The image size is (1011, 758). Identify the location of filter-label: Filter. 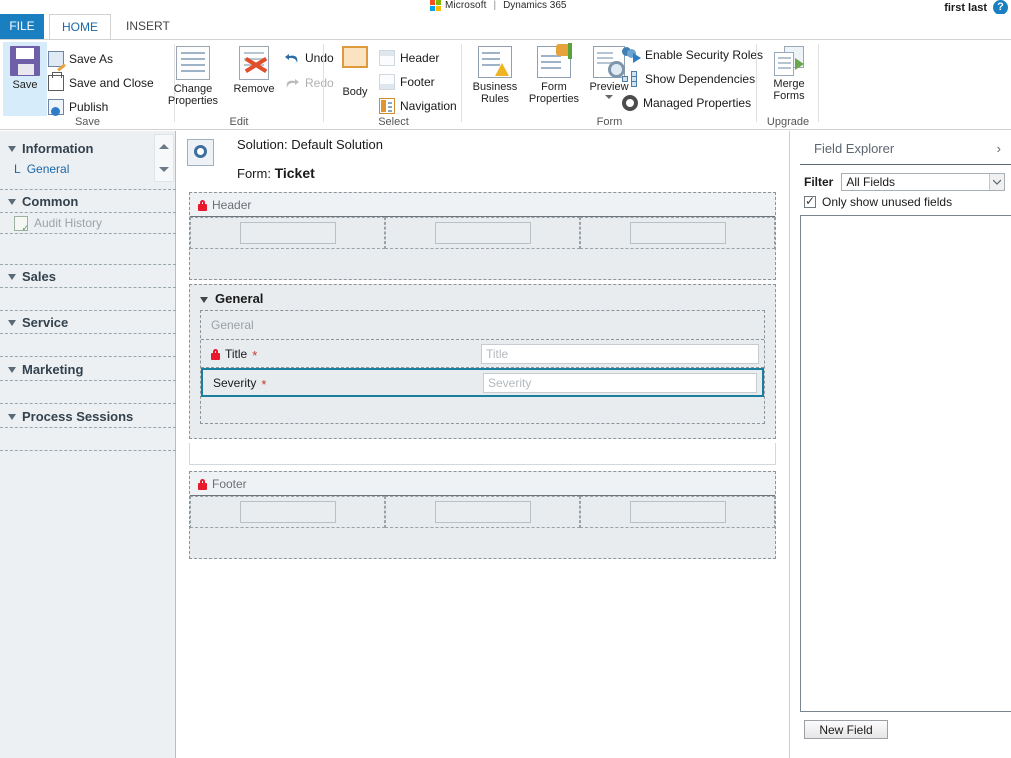
(819, 182).